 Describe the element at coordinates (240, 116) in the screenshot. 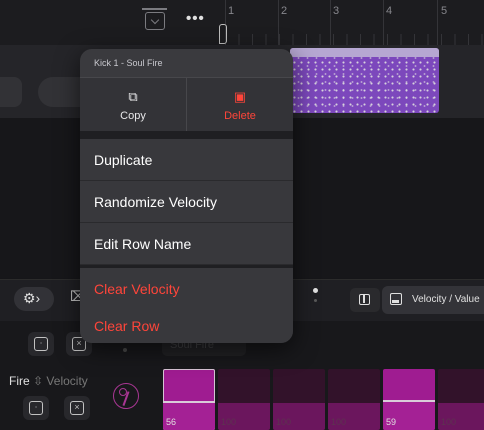

I see `delete-label: Delete` at that location.